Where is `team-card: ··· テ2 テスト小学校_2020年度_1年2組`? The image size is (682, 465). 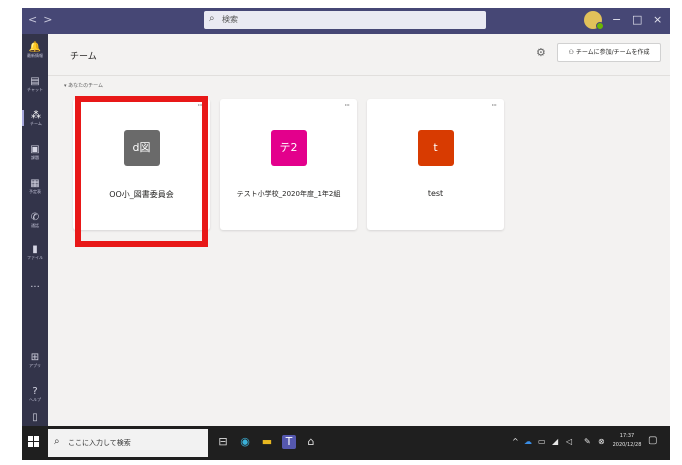 team-card: ··· テ2 テスト小学校_2020年度_1年2組 is located at coordinates (288, 164).